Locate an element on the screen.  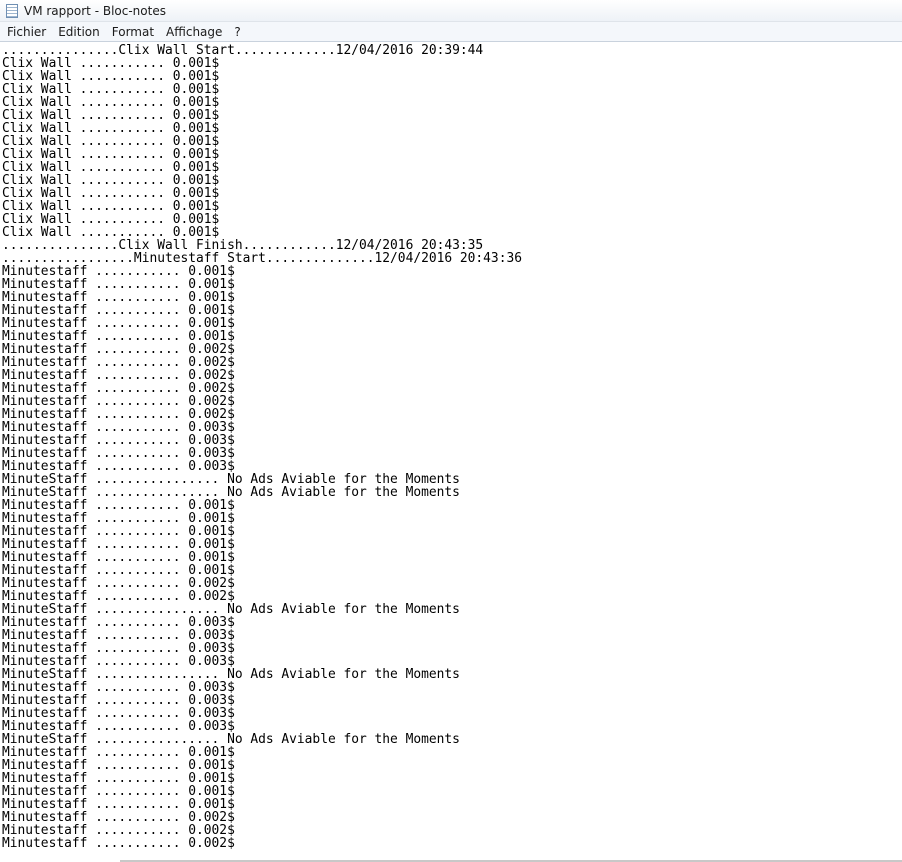
menu-bar: Fichier Edition Format Affichage ? is located at coordinates (451, 32).